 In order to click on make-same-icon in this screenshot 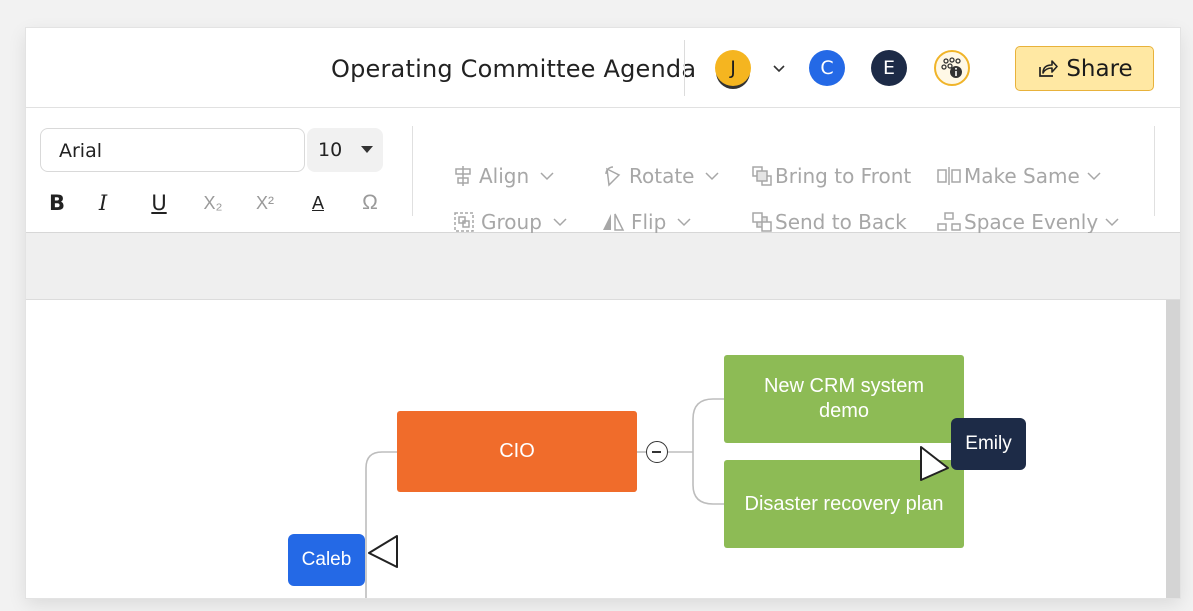, I will do `click(949, 176)`.